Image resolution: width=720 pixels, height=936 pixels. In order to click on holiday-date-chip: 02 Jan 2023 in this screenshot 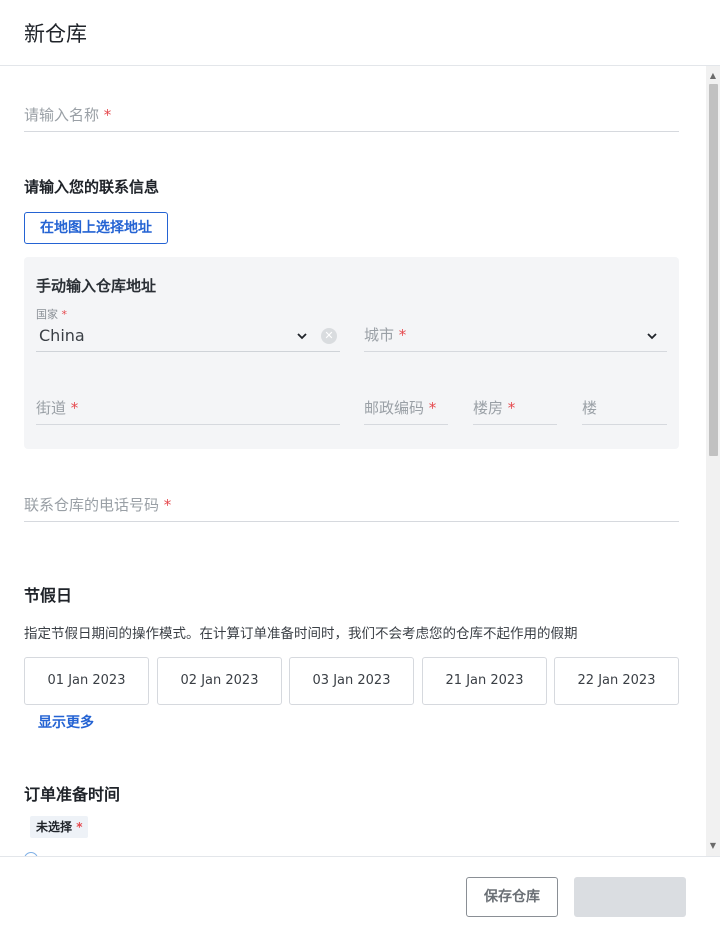, I will do `click(219, 681)`.